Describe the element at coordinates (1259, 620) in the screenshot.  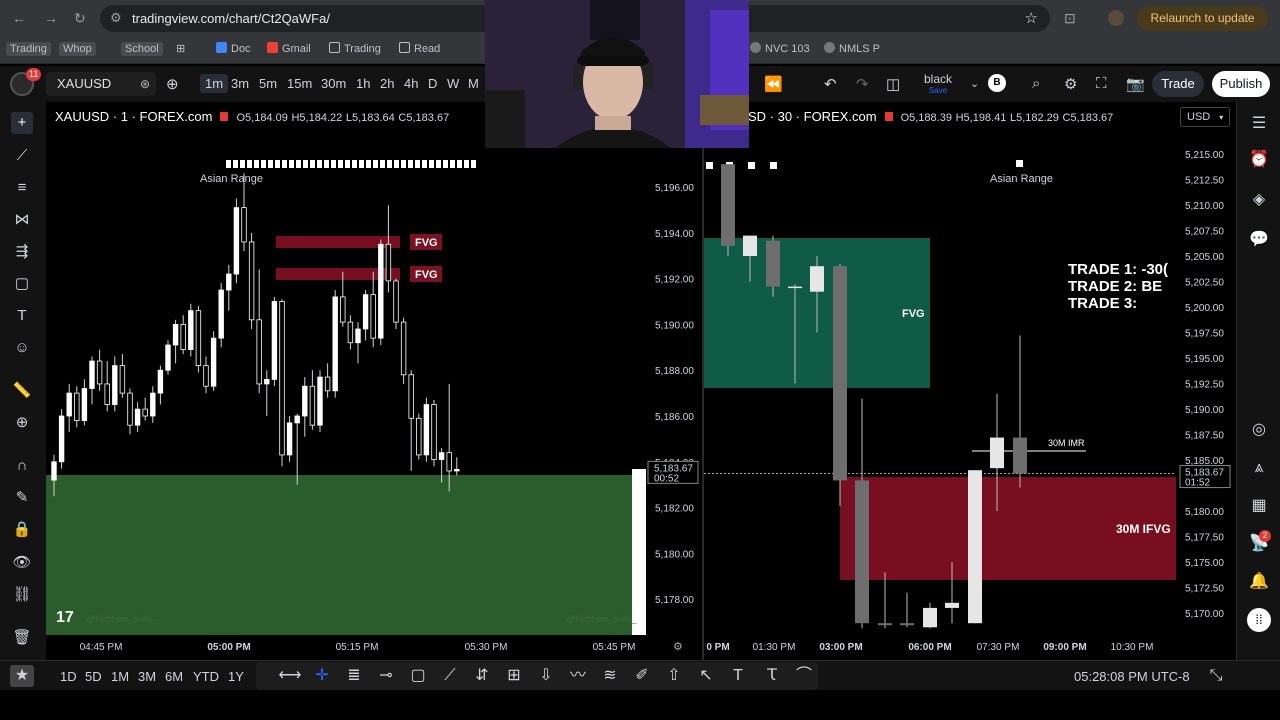
I see `products-grid-icon: ⁞⁞` at that location.